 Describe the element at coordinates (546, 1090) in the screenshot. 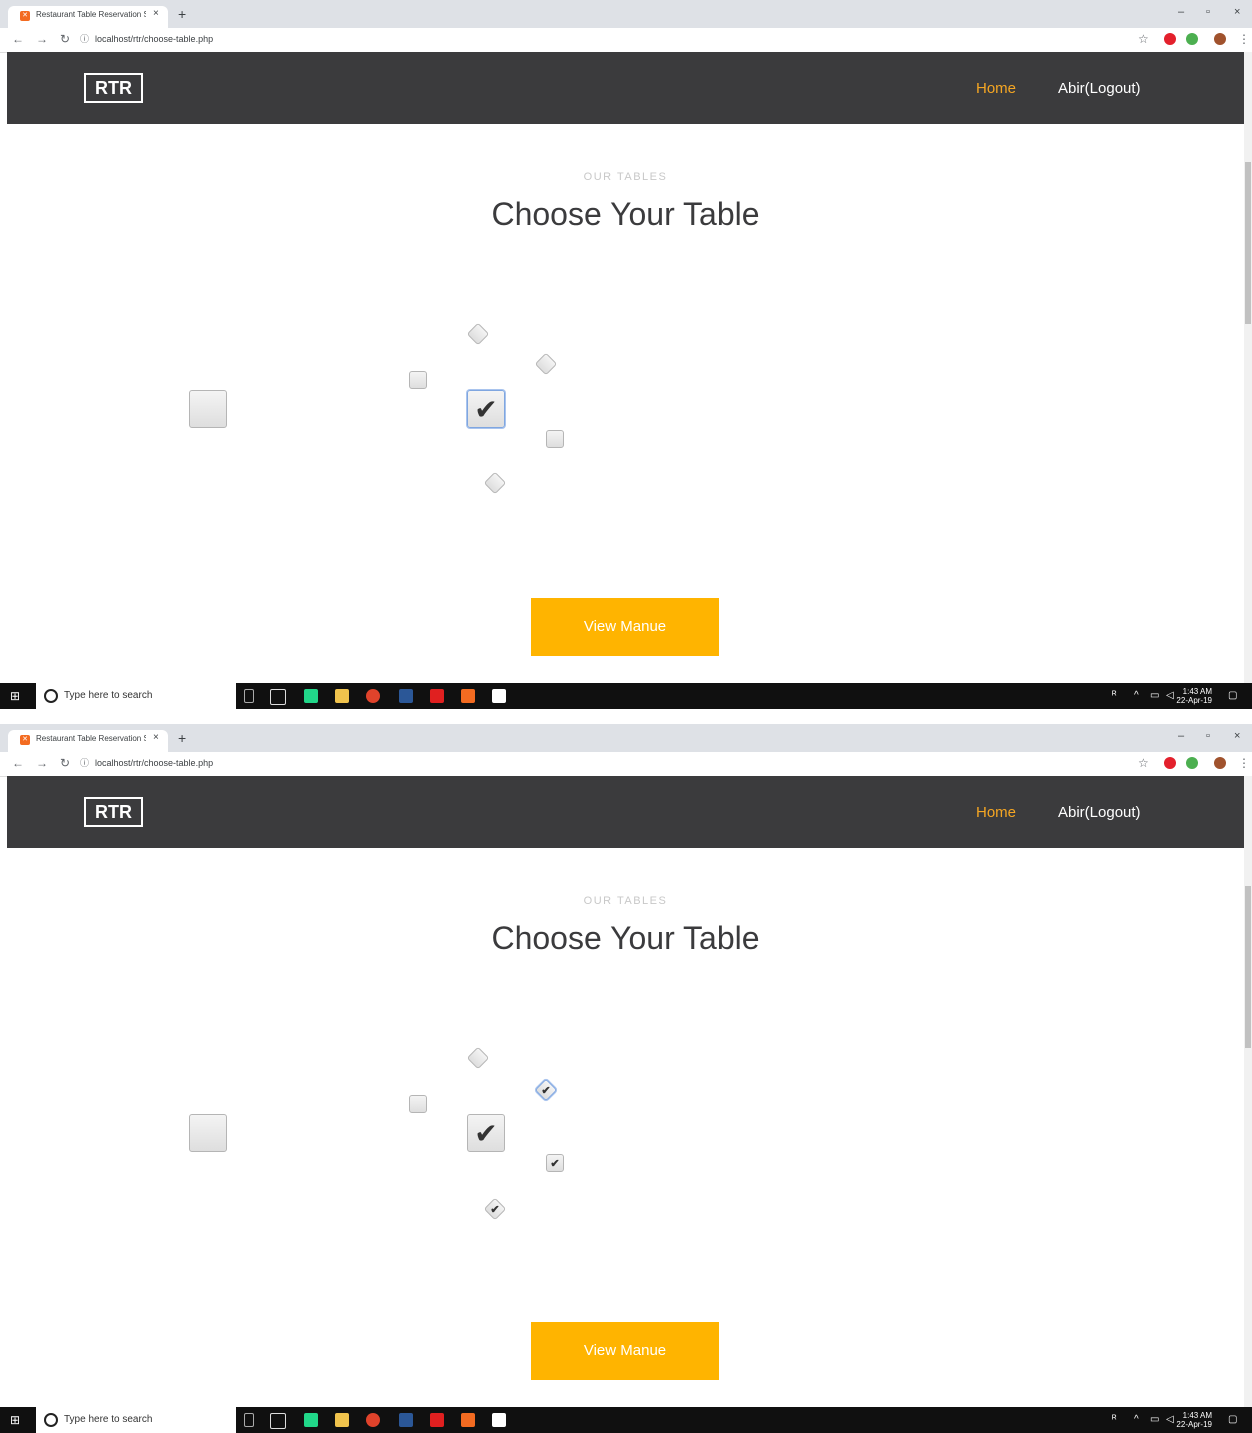

I see `table-upper-right-diamond: ✔` at that location.